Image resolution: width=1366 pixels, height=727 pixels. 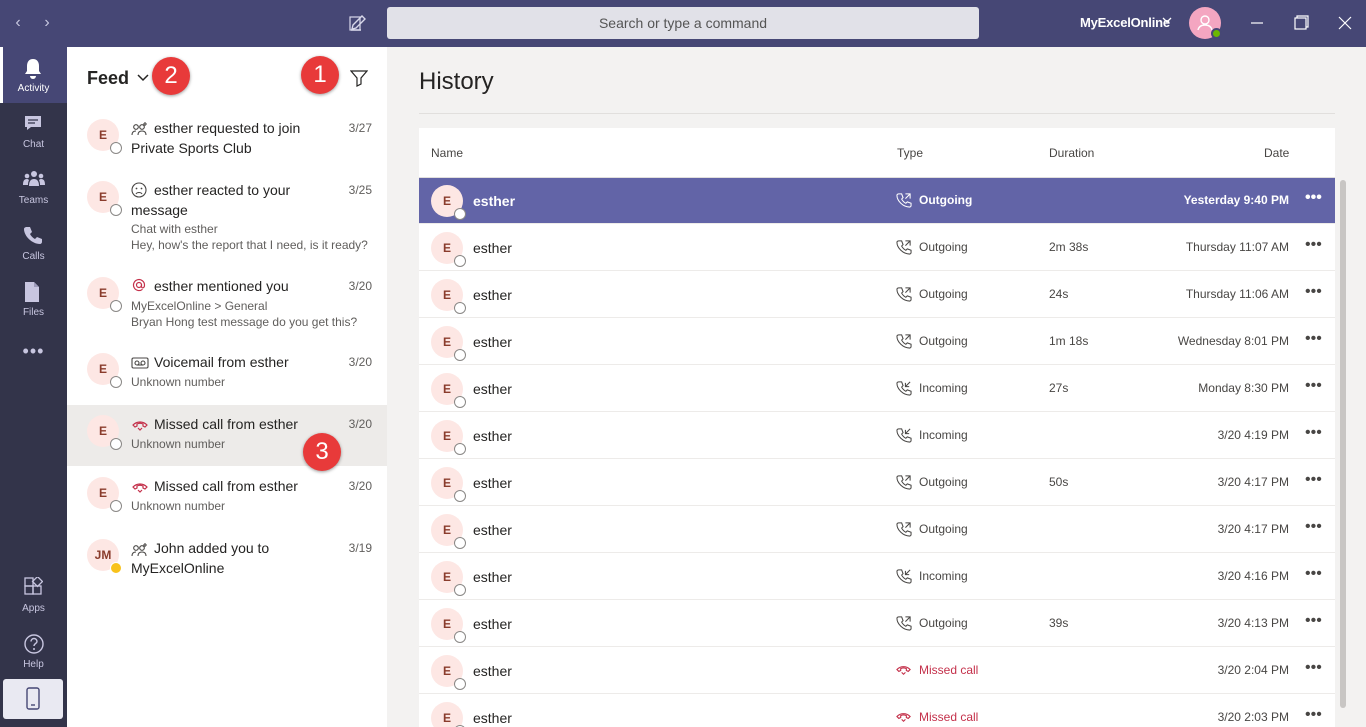 I want to click on rail-item-files: Files, so click(x=33, y=299).